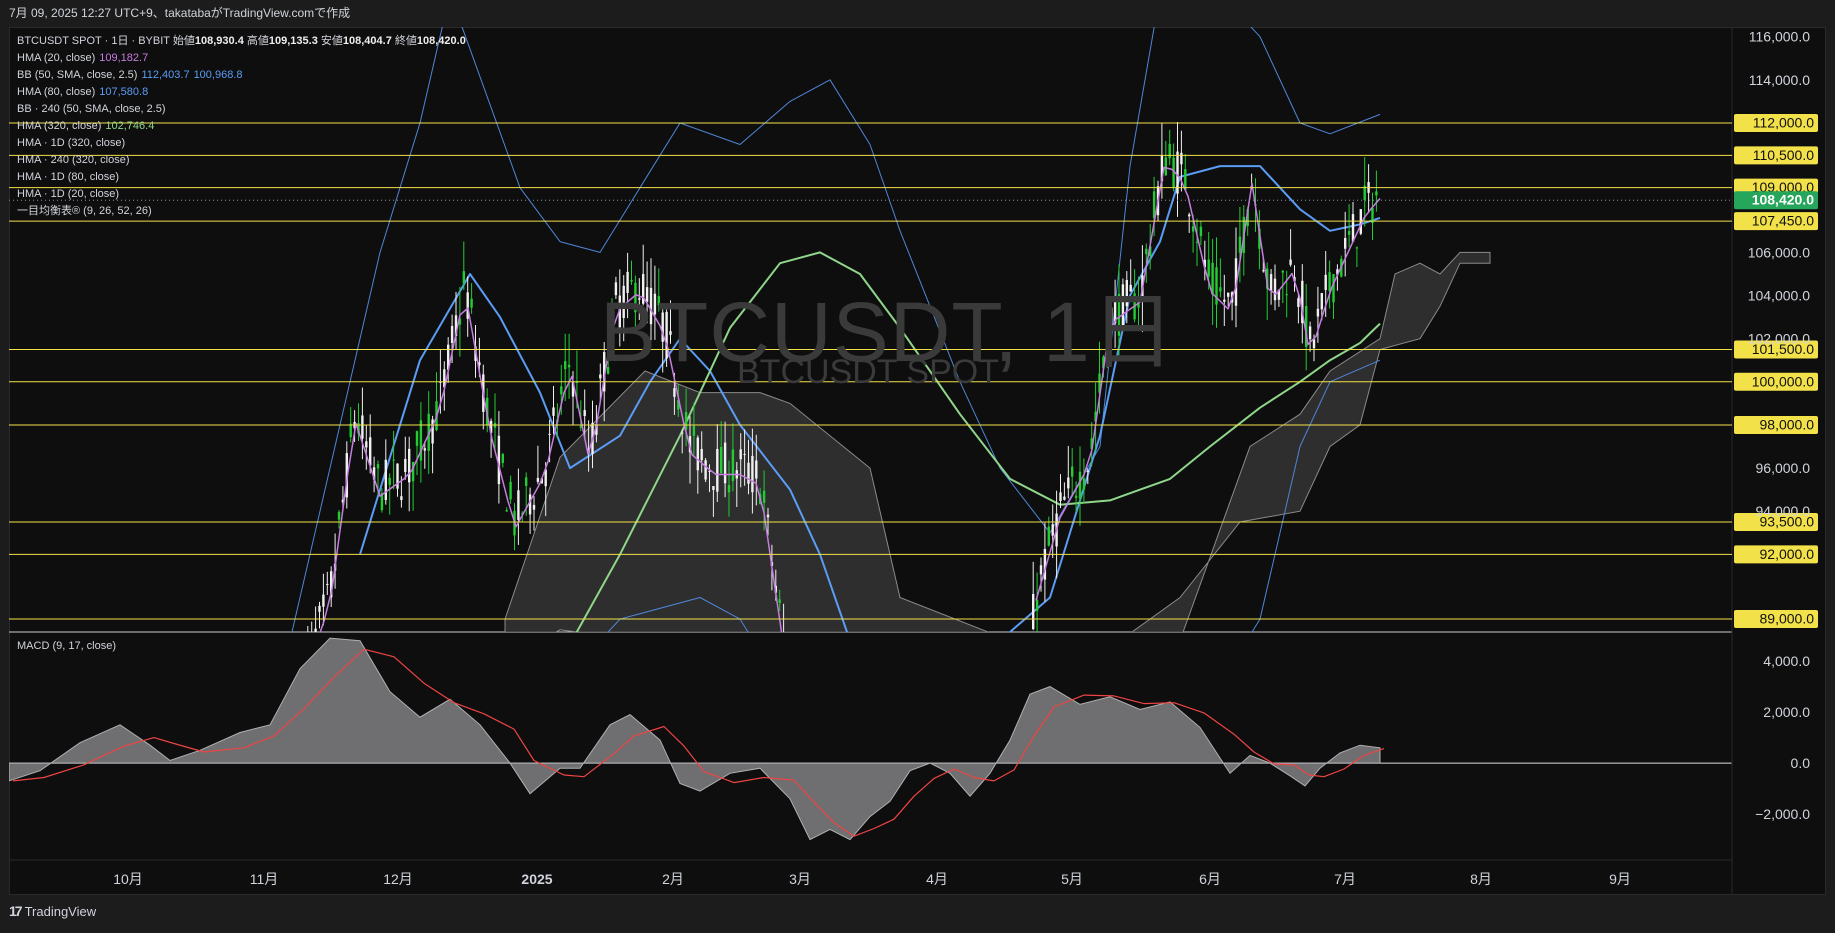 The image size is (1835, 933). I want to click on price-level-badge: 98,000.0, so click(1776, 424).